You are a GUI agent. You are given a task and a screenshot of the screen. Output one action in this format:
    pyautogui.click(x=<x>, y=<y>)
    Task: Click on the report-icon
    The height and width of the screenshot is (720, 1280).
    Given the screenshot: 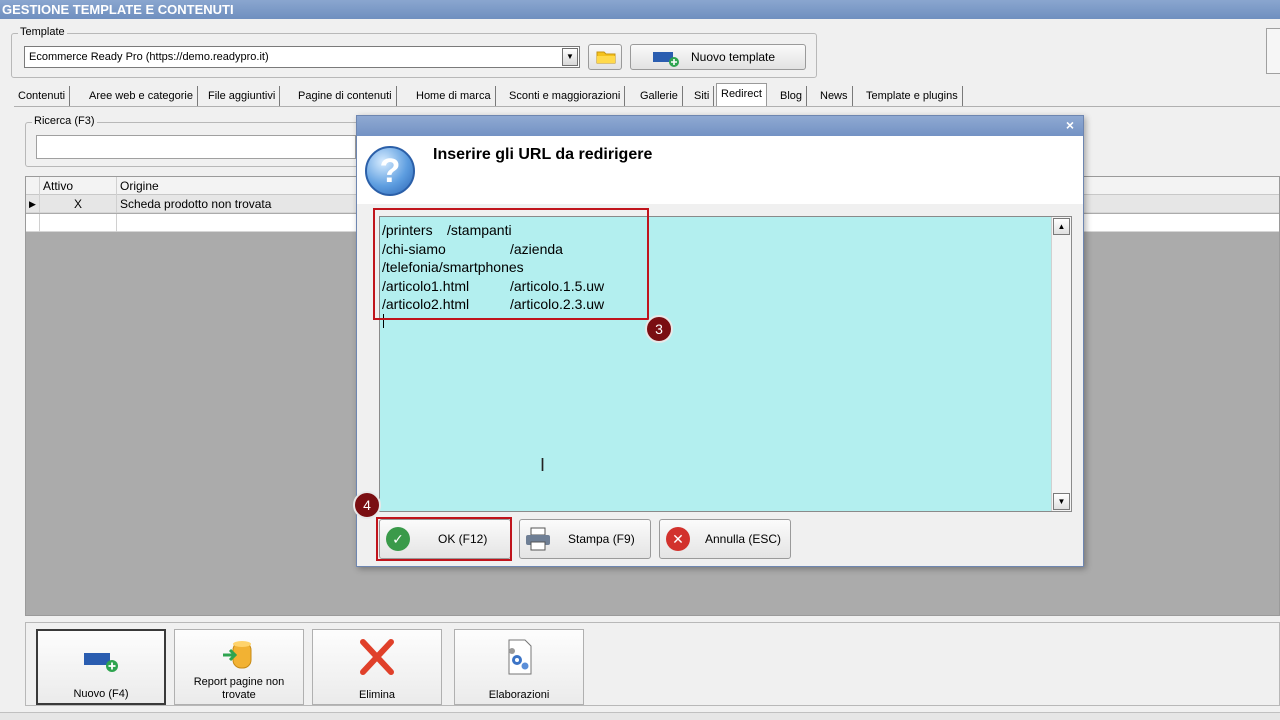 What is the action you would take?
    pyautogui.click(x=237, y=655)
    